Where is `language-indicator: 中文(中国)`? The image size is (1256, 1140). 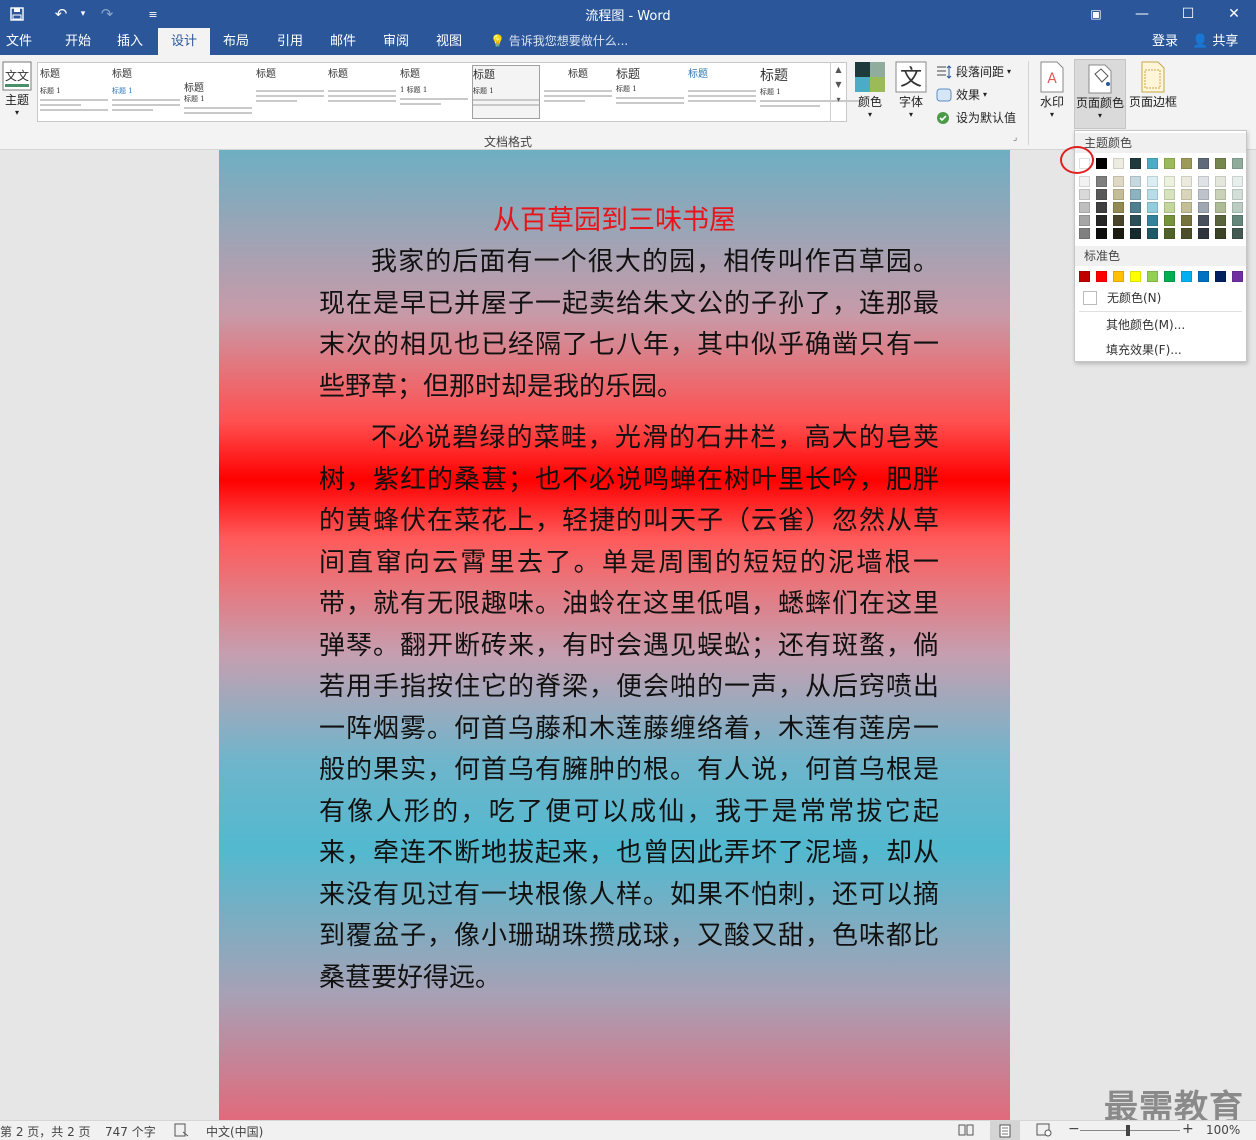 language-indicator: 中文(中国) is located at coordinates (234, 1131).